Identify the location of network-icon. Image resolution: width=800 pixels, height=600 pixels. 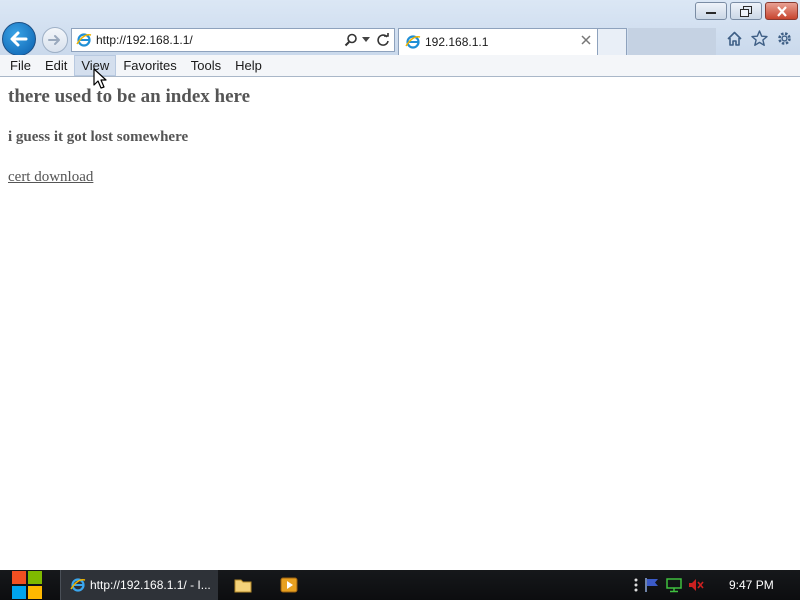
(674, 587).